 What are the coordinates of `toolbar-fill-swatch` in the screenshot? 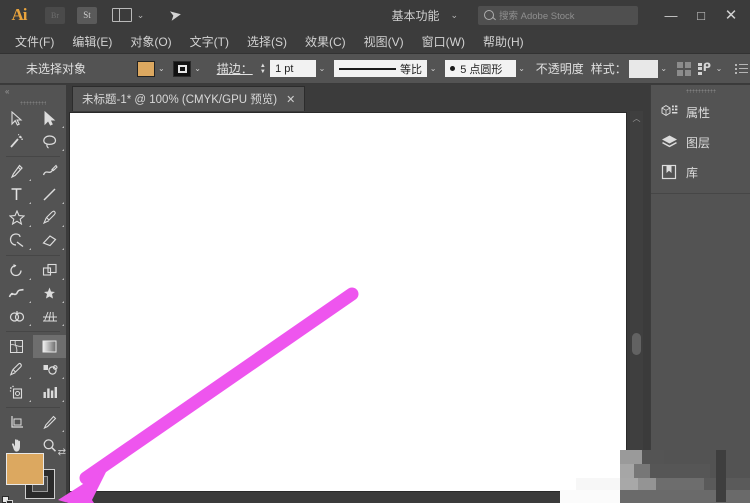 It's located at (25, 469).